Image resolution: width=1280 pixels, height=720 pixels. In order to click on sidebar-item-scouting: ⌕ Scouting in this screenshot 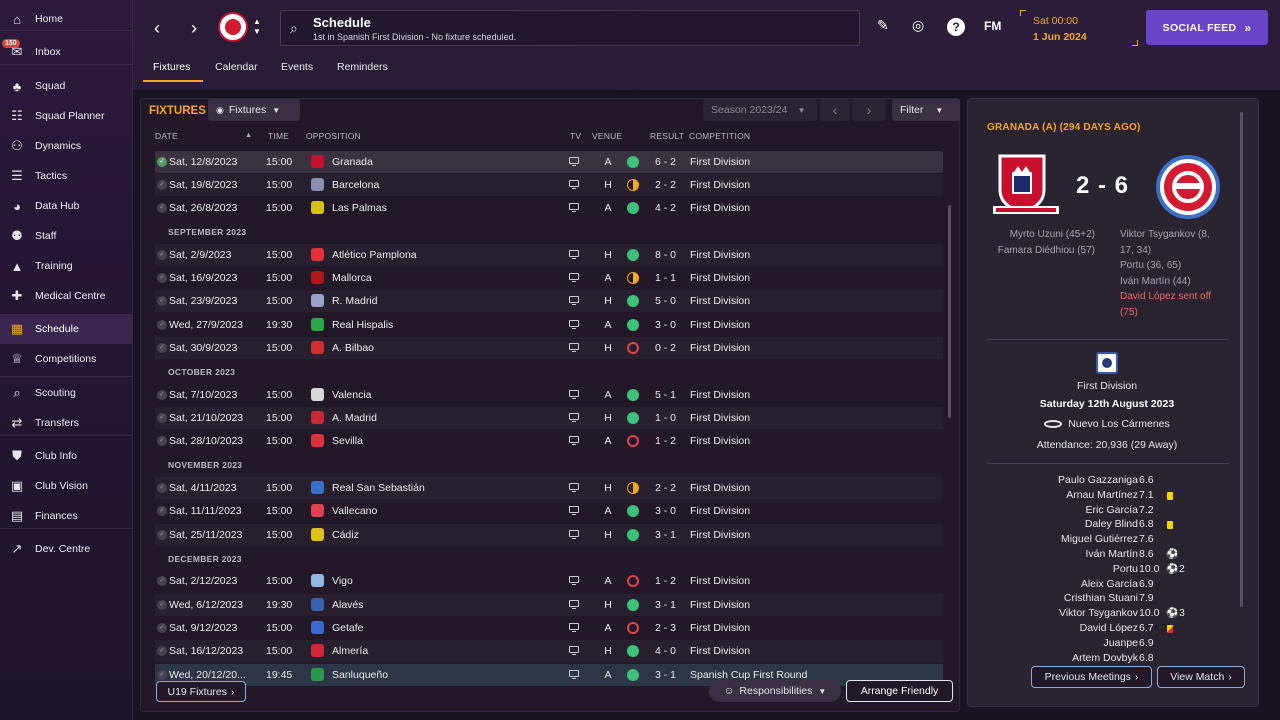, I will do `click(66, 393)`.